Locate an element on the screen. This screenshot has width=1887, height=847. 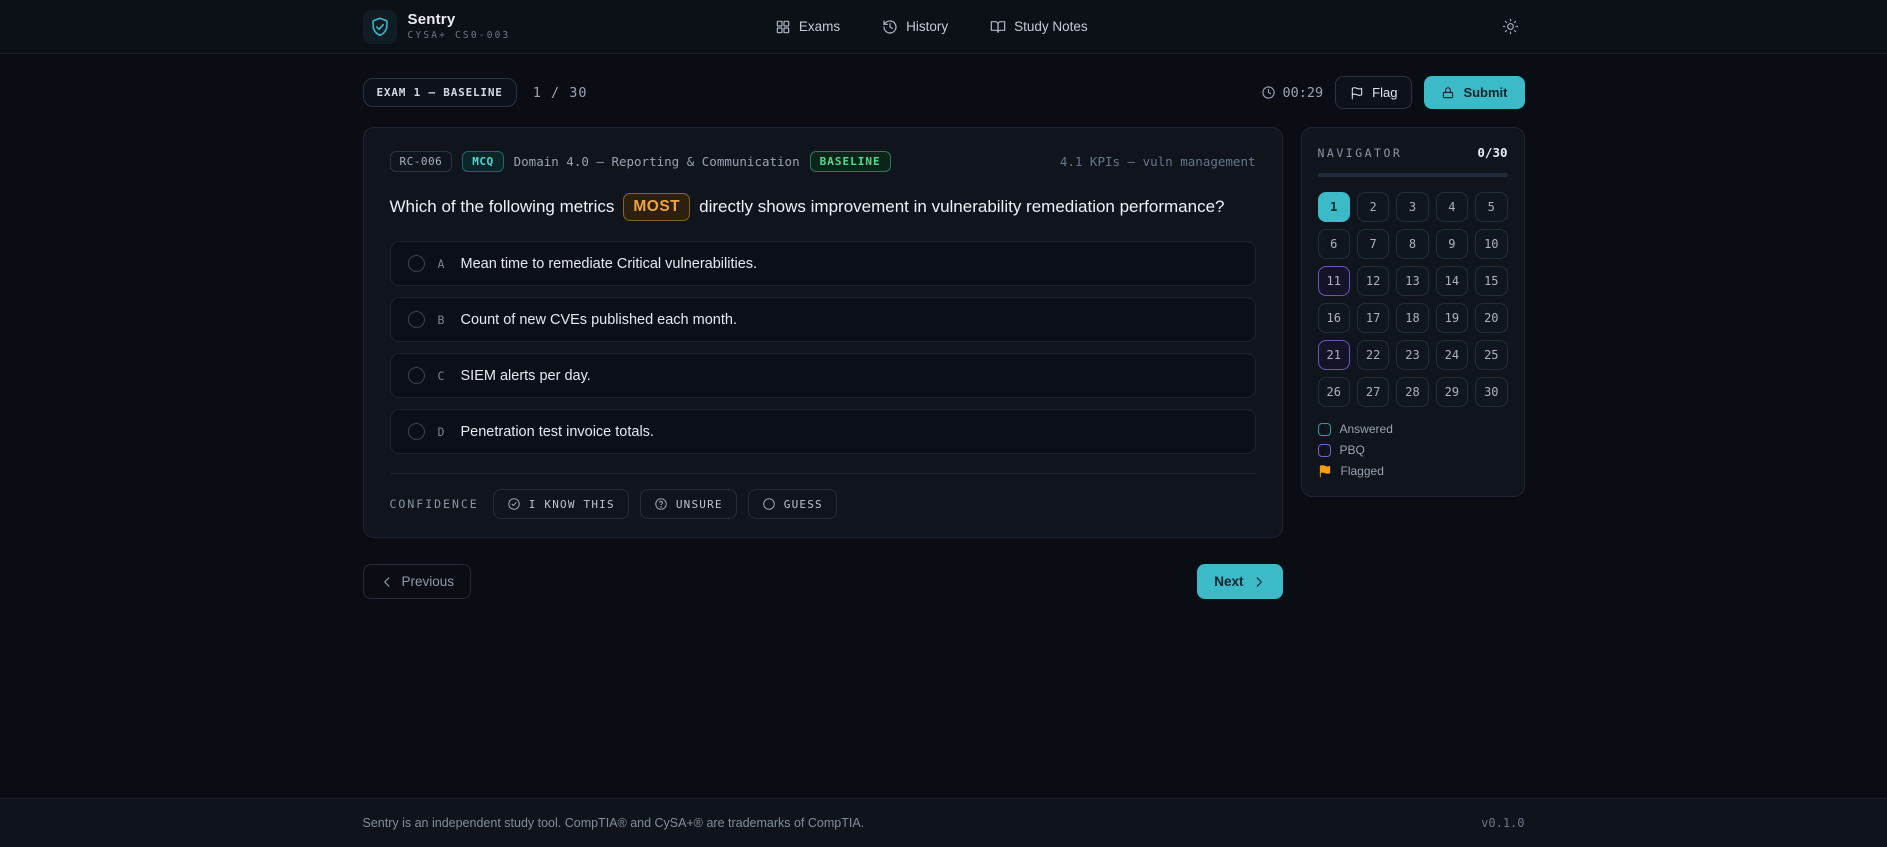
navigator-cell-8: 8 is located at coordinates (1412, 244).